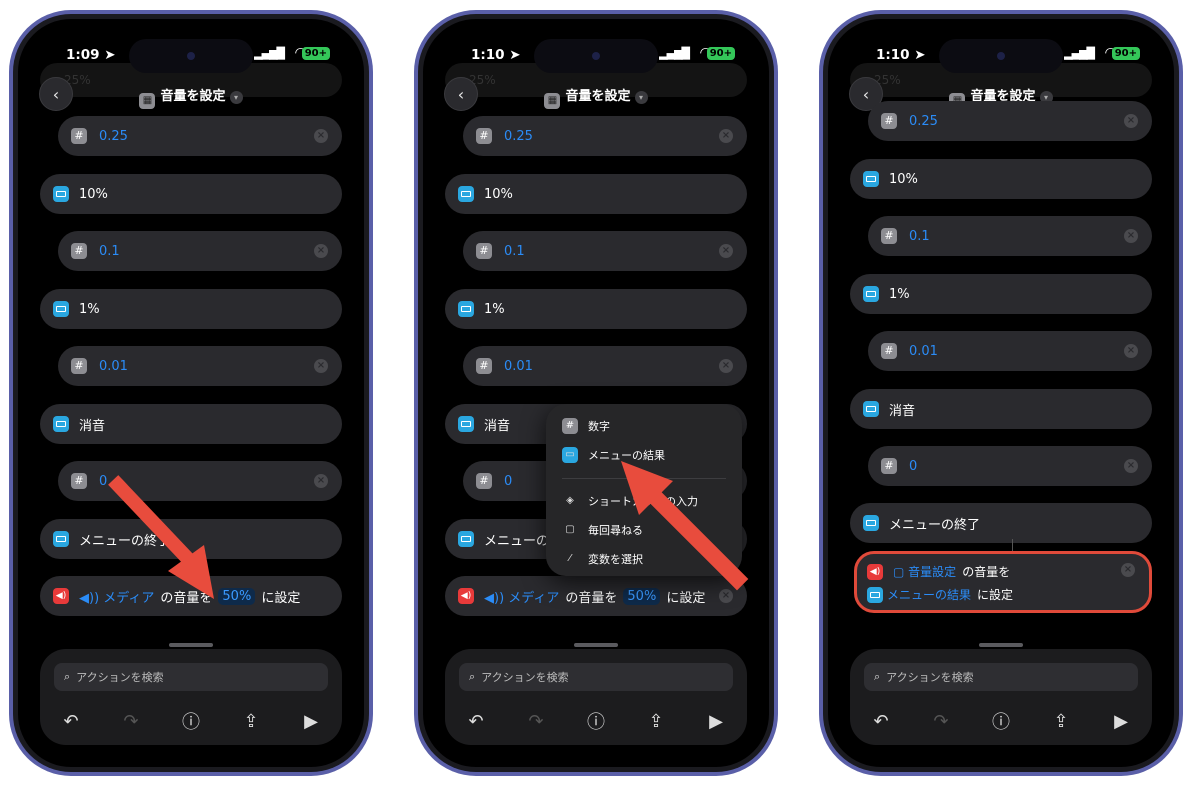 Image resolution: width=1200 pixels, height=787 pixels. What do you see at coordinates (1001, 294) in the screenshot?
I see `menu-item-1: 1%` at bounding box center [1001, 294].